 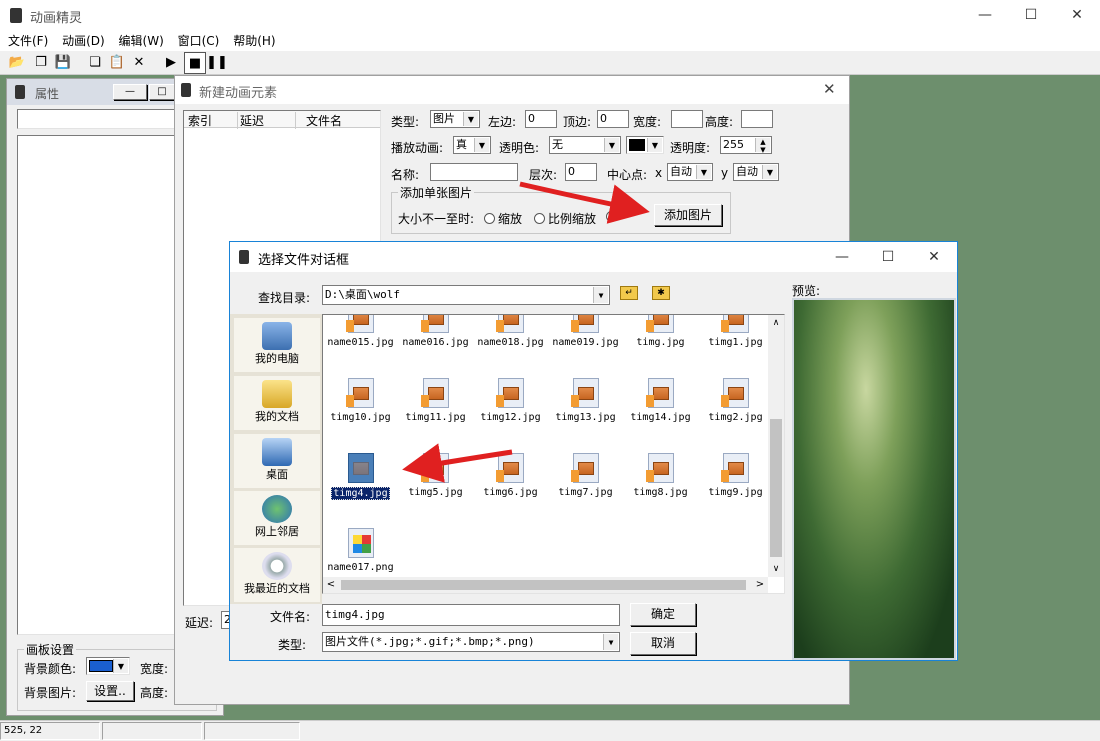 What do you see at coordinates (50, 731) in the screenshot?
I see `status-coordinates: 525, 22` at bounding box center [50, 731].